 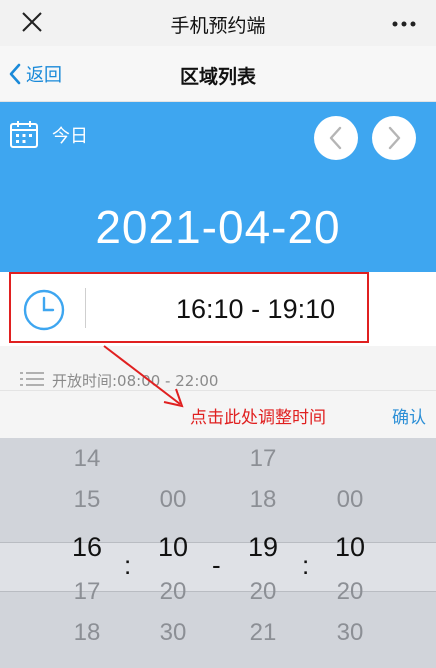 I want to click on opening-hours-row: 开放时间:08:00 - 22:00, so click(x=218, y=368).